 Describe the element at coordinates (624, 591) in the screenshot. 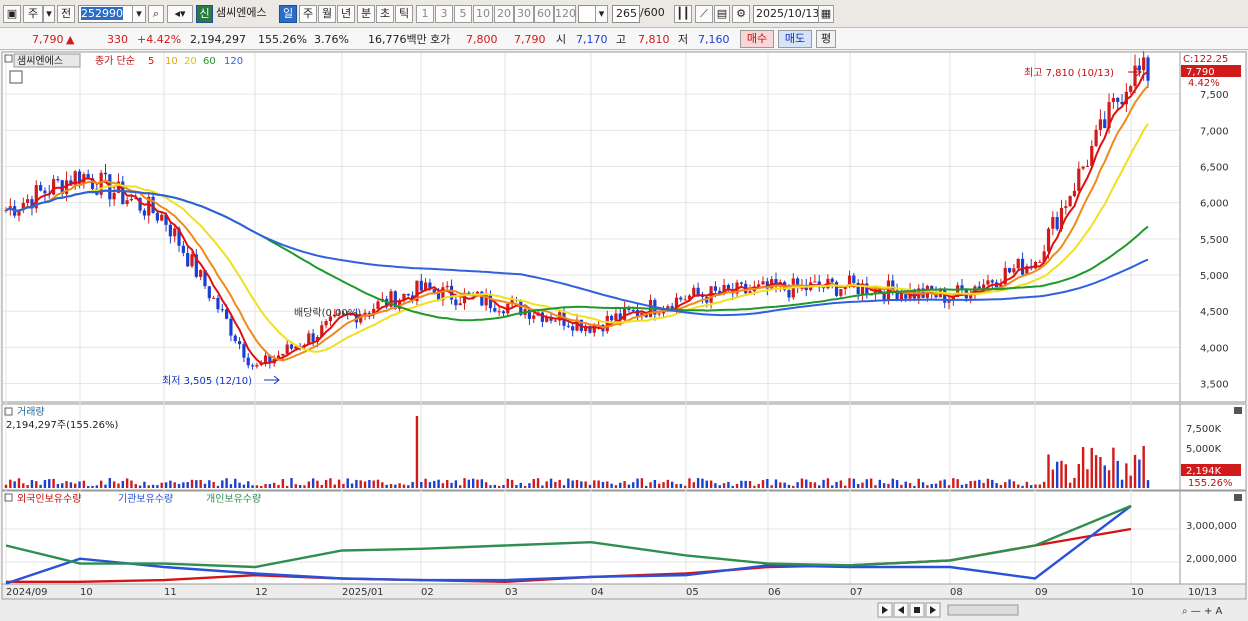

I see `date-axis` at that location.